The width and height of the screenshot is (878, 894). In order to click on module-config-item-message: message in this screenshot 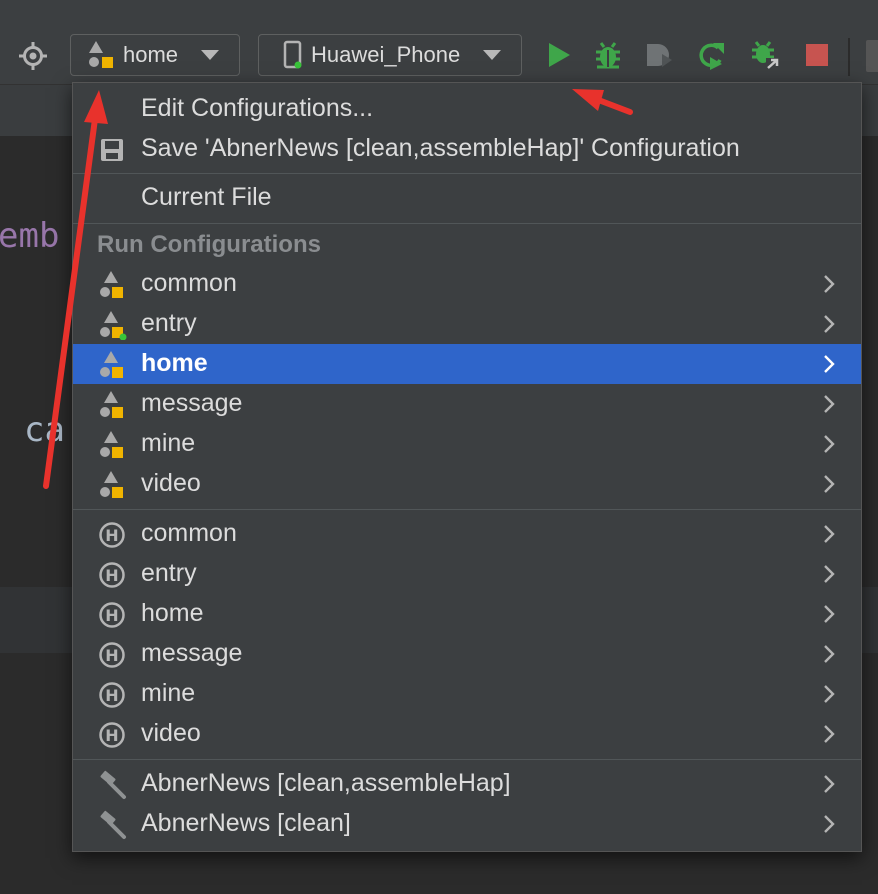, I will do `click(467, 404)`.